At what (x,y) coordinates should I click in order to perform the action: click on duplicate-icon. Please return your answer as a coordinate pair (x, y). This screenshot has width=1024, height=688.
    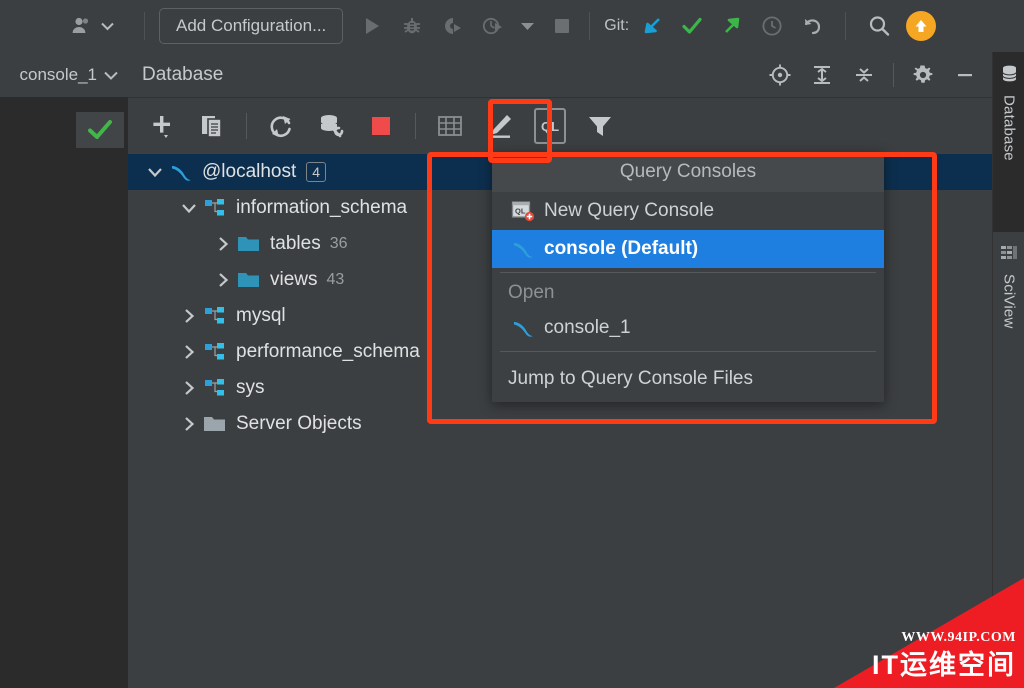
    Looking at the image, I should click on (212, 126).